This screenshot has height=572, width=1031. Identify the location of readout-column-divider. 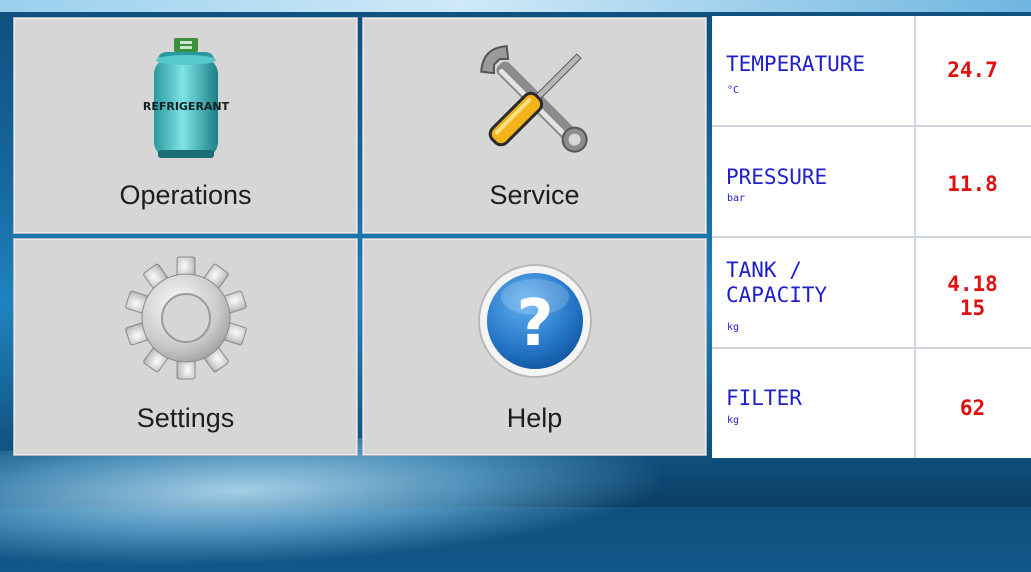
(915, 237).